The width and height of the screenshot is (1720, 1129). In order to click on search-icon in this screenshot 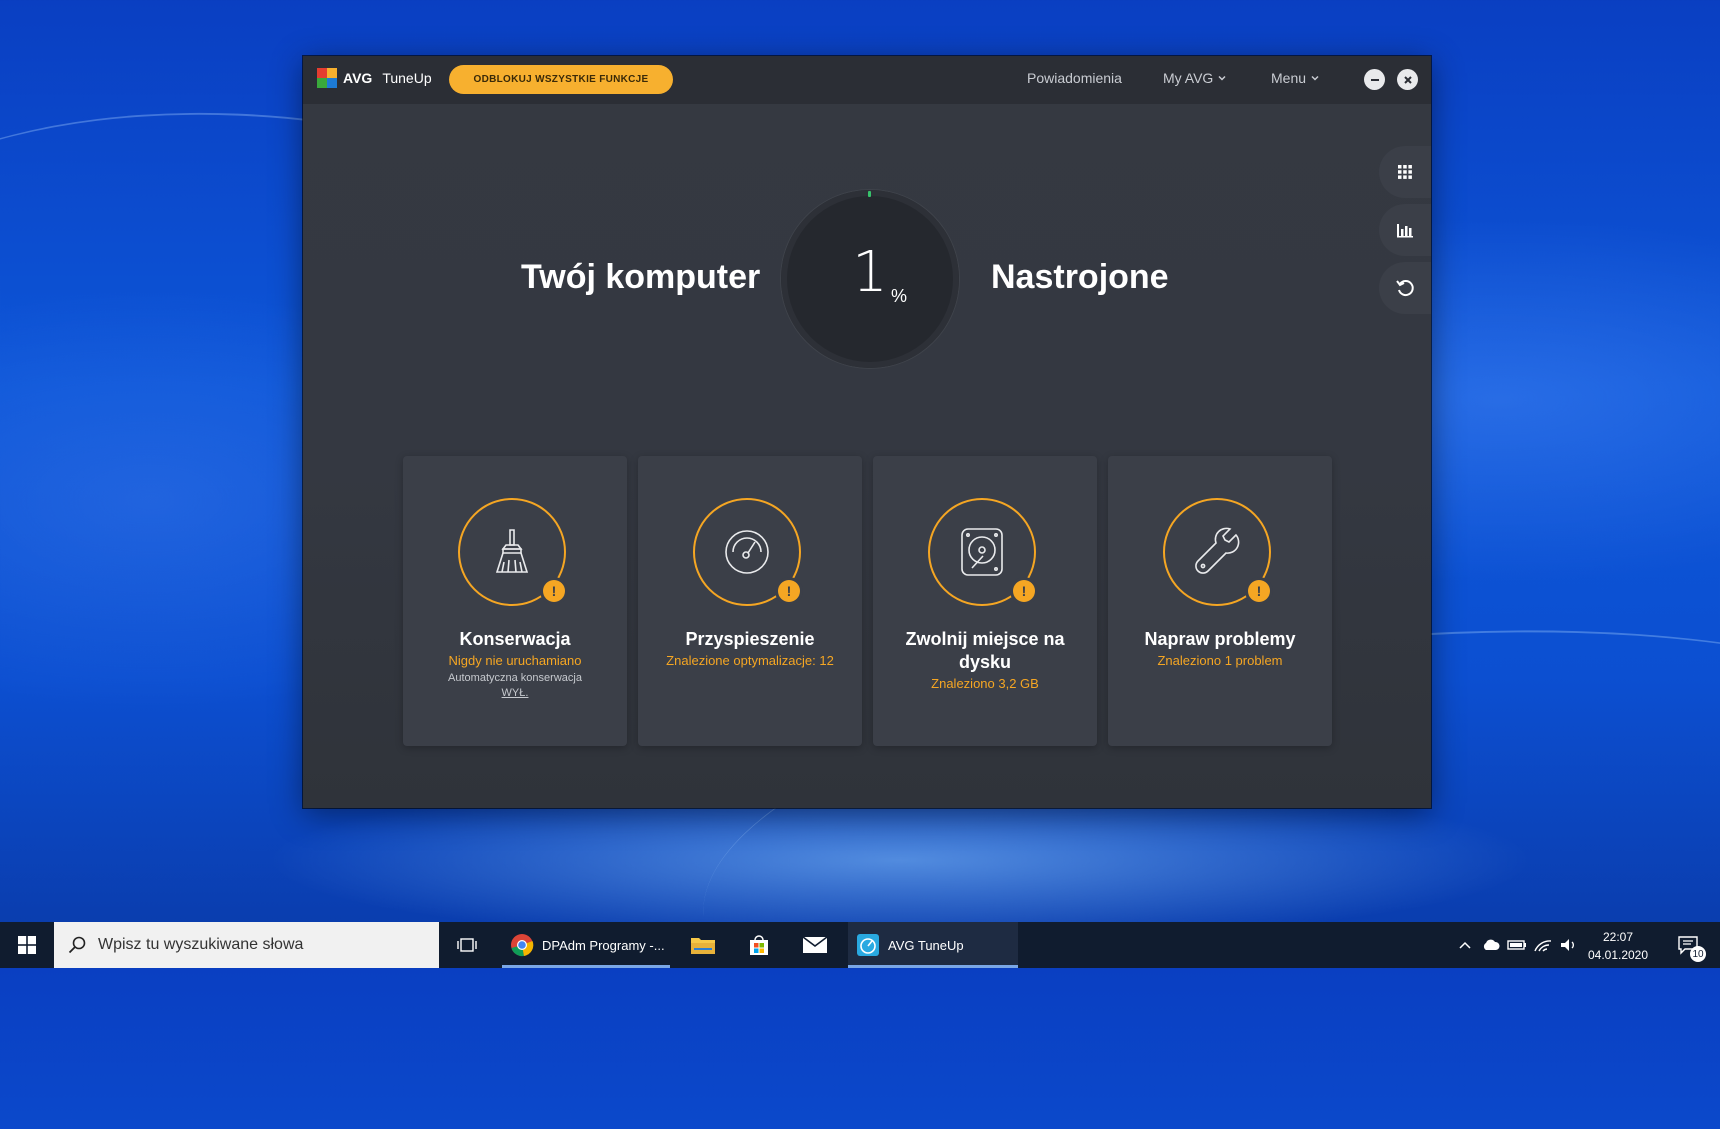, I will do `click(77, 945)`.